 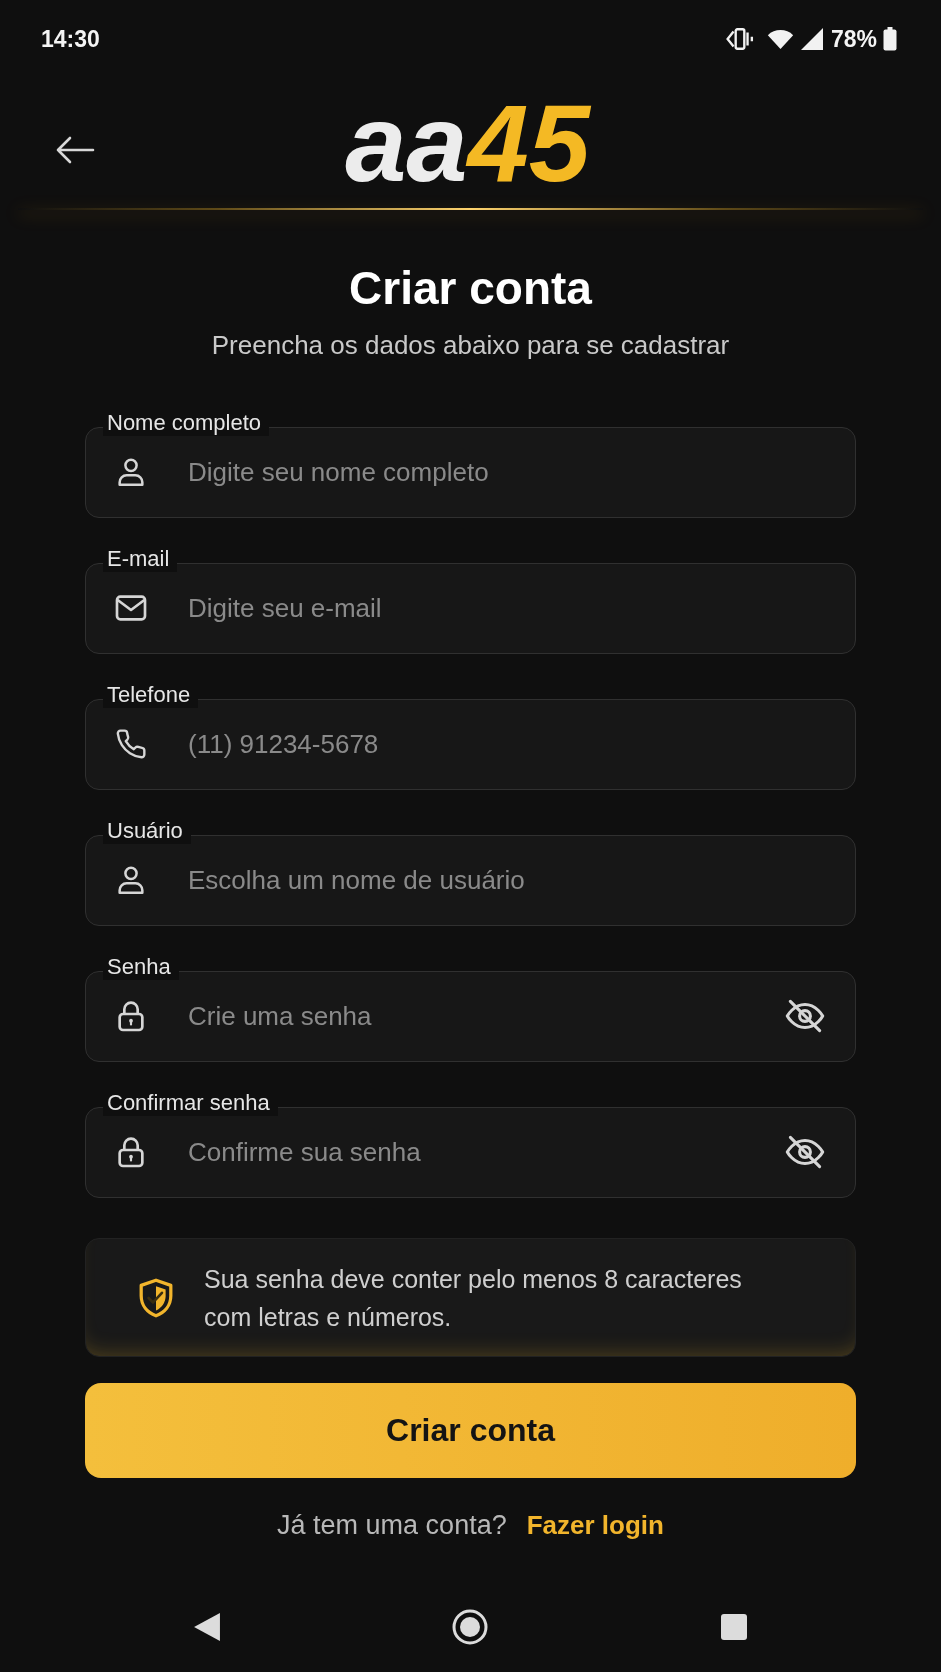 What do you see at coordinates (595, 1525) in the screenshot?
I see `login-link: Fazer login` at bounding box center [595, 1525].